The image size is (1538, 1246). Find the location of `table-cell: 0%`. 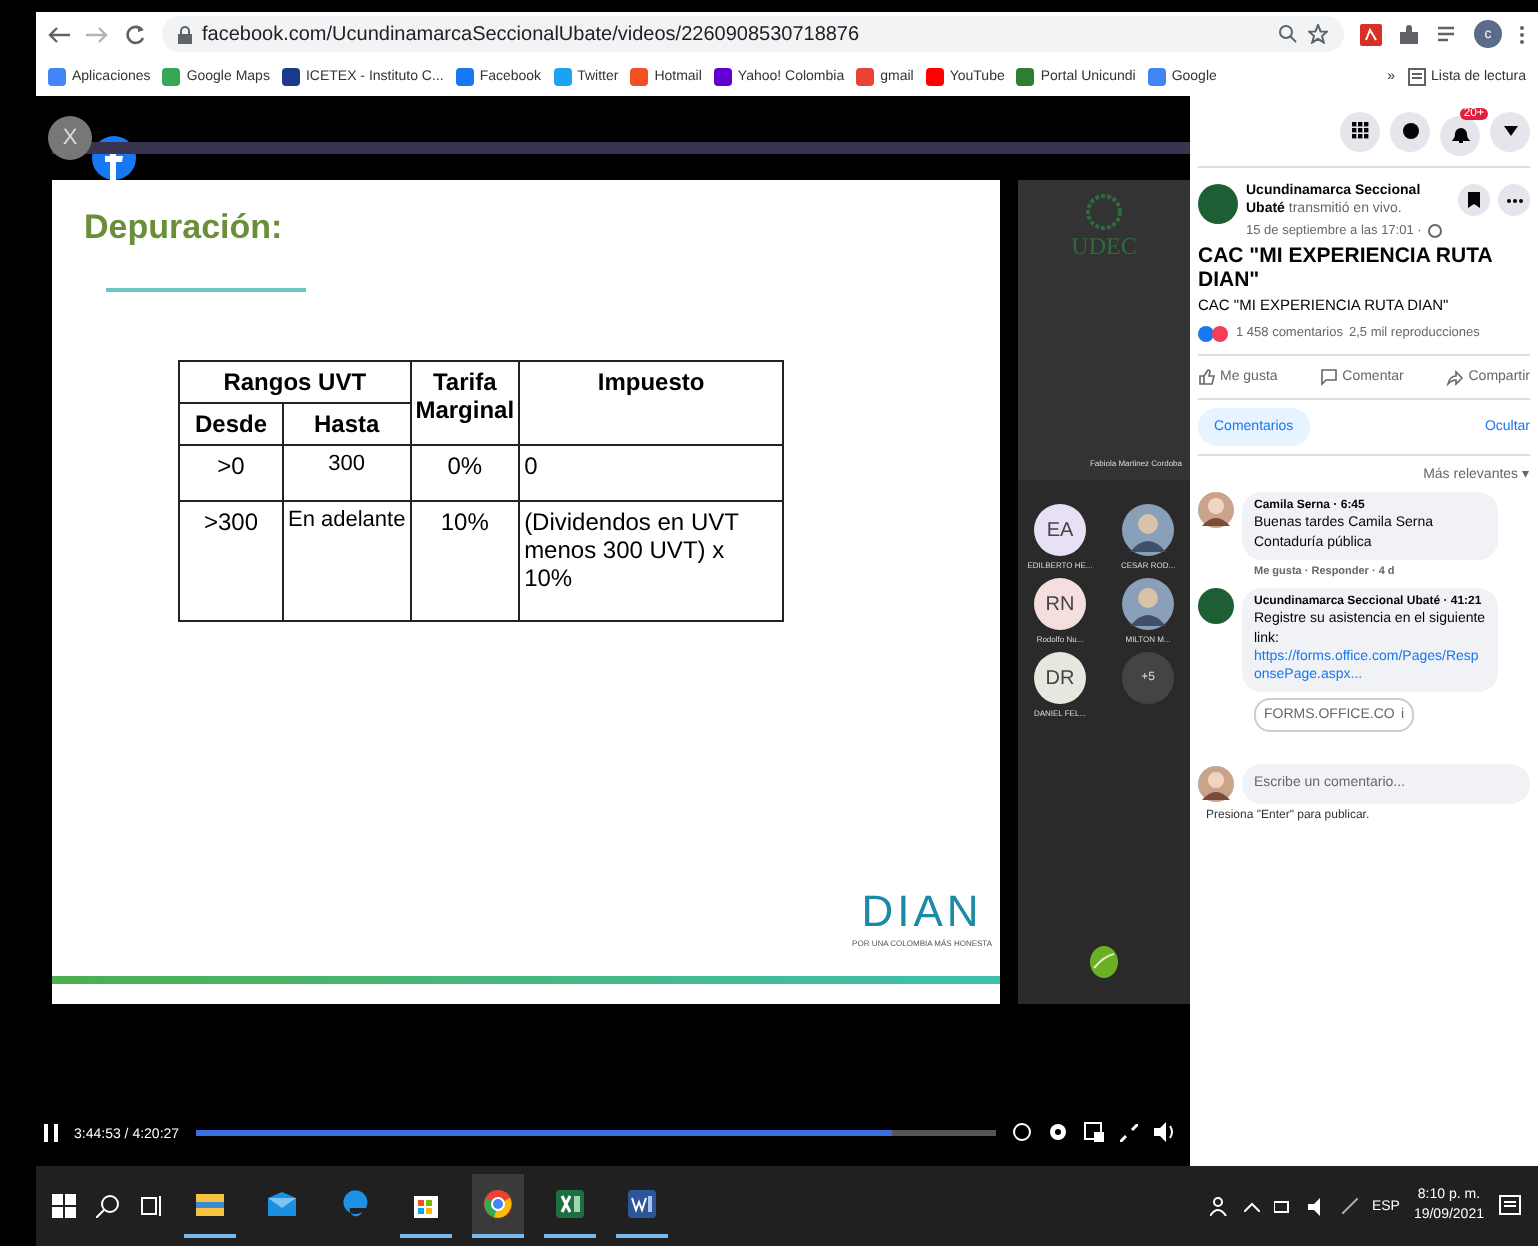

table-cell: 0% is located at coordinates (465, 473).